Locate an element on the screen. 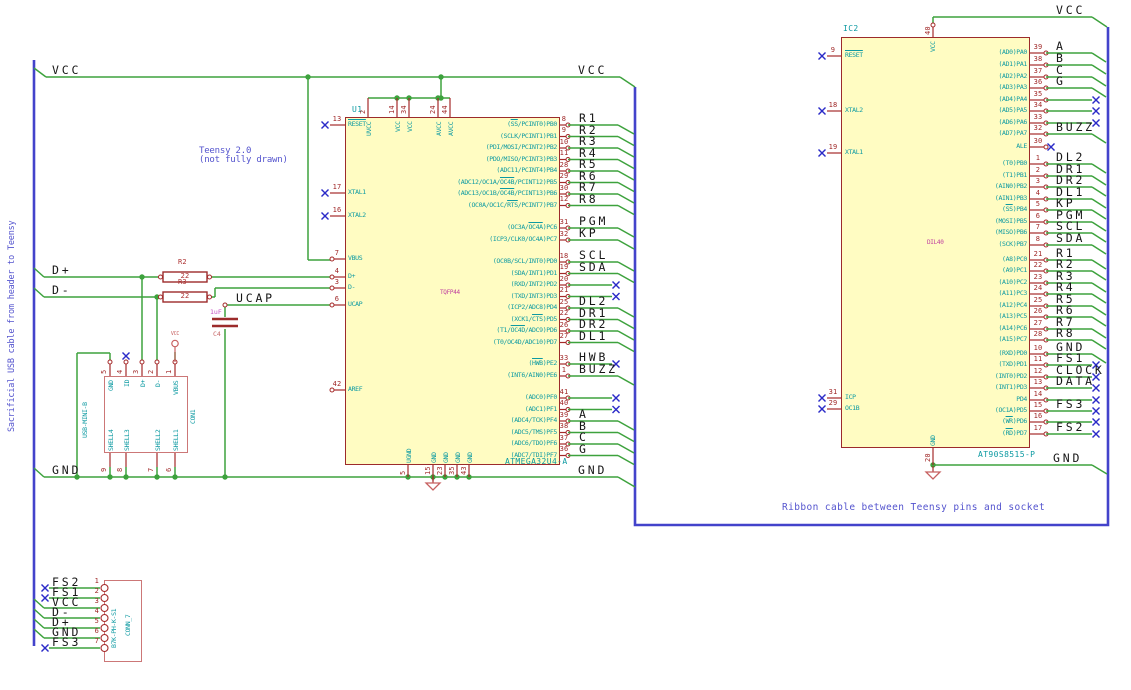  pin-number: 28 is located at coordinates (1038, 333).